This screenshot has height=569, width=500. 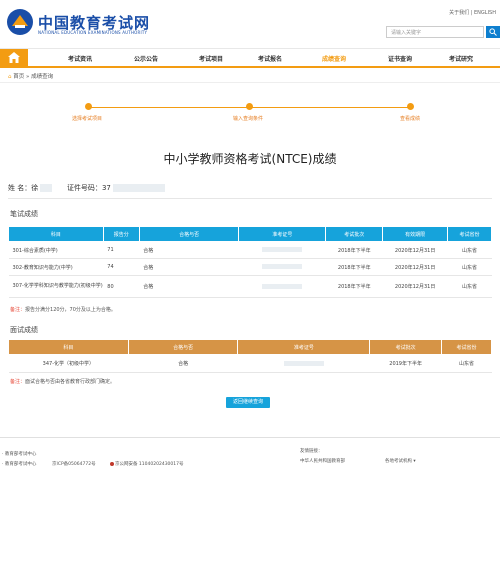 I want to click on nav-item-notices: 公示公告, so click(x=146, y=58).